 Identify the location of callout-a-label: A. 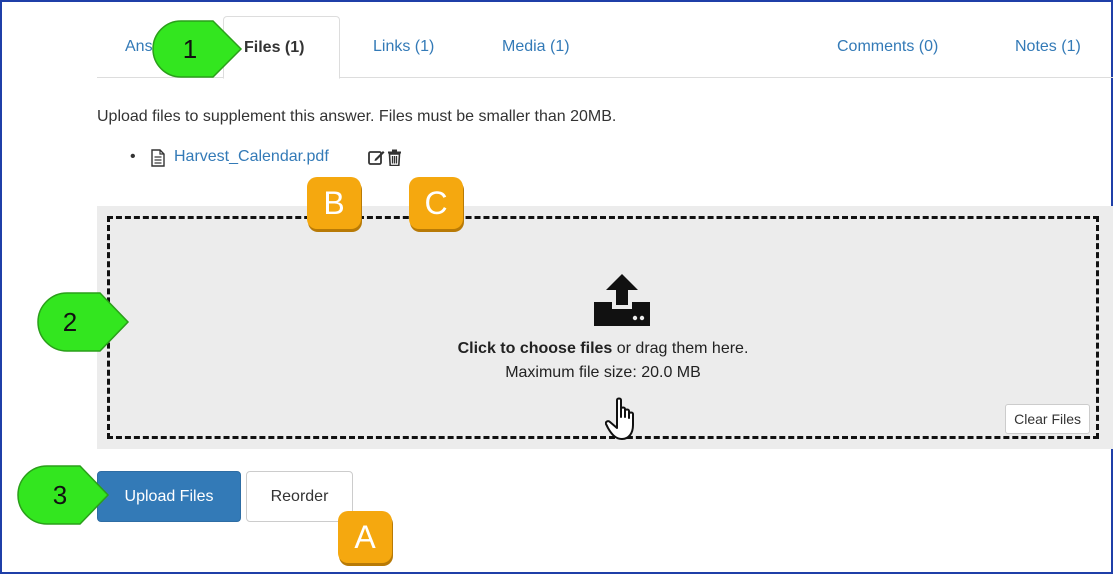
(365, 537).